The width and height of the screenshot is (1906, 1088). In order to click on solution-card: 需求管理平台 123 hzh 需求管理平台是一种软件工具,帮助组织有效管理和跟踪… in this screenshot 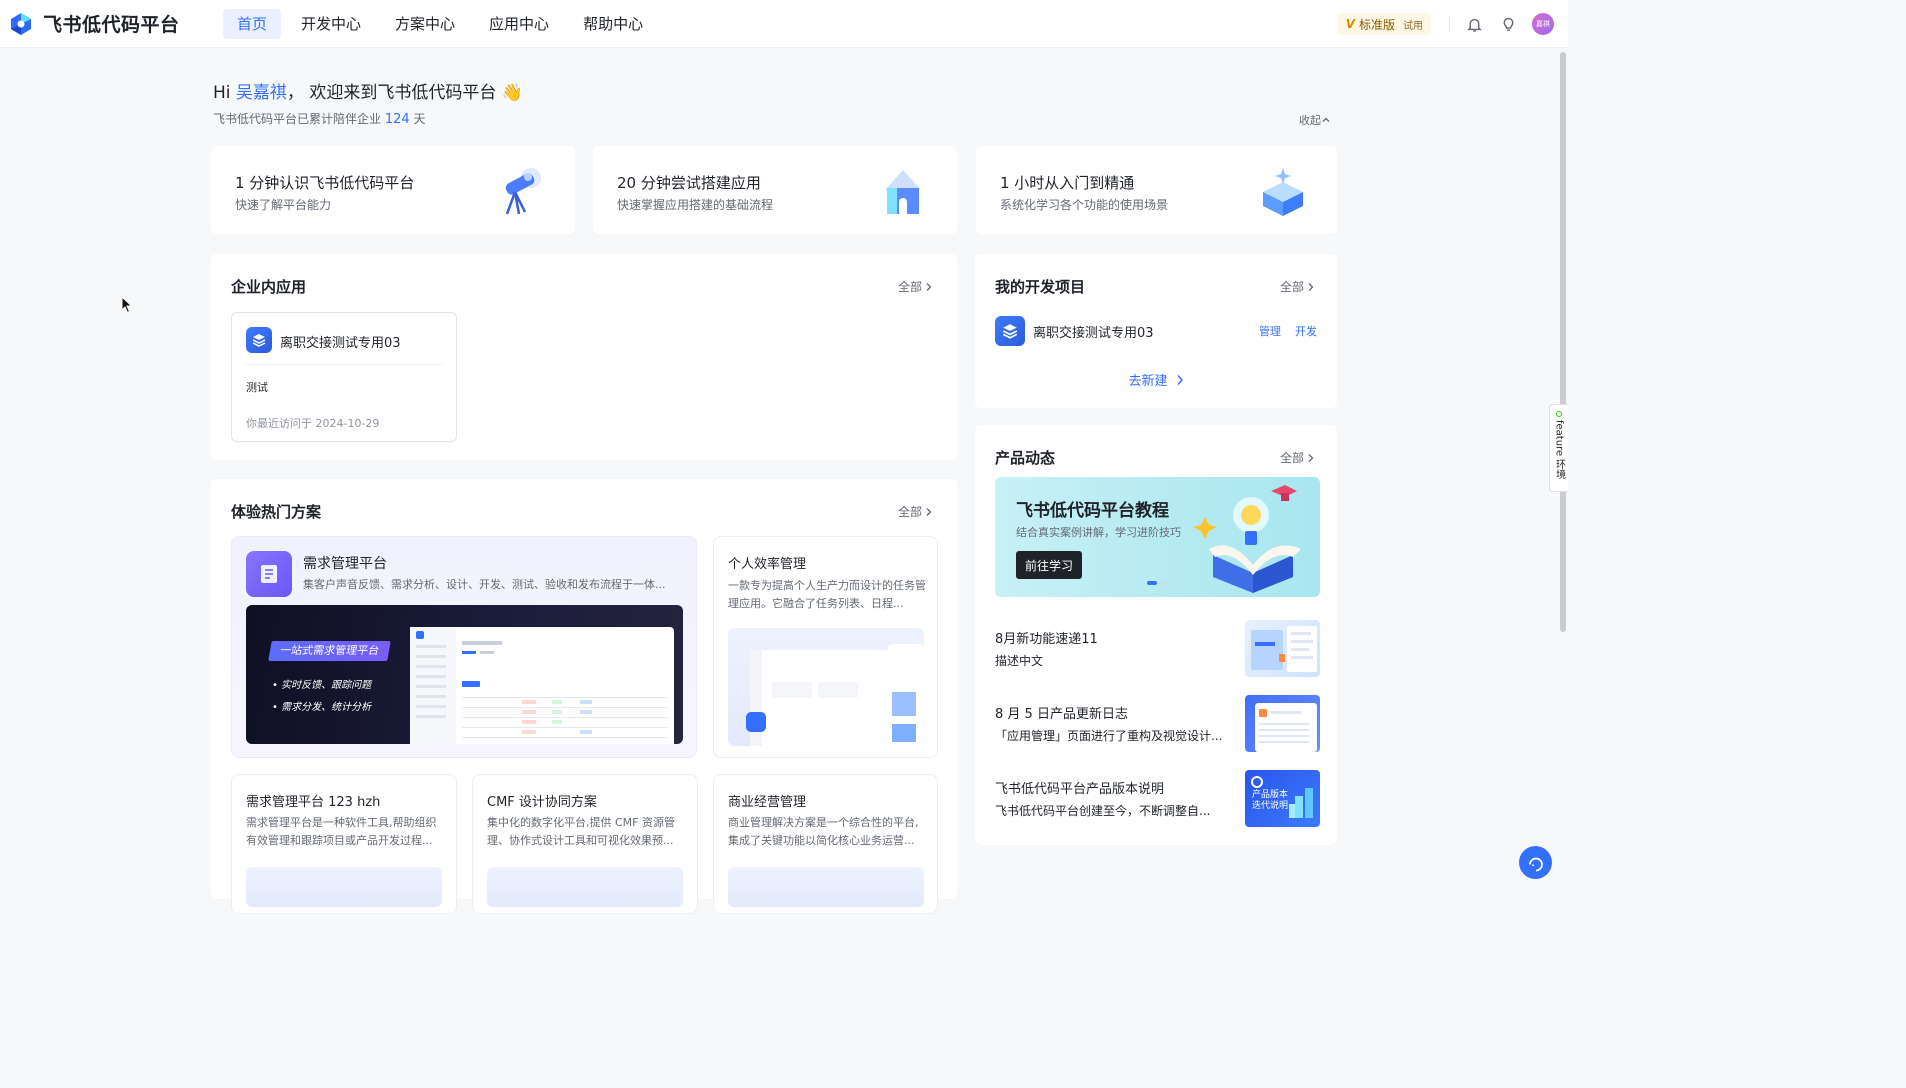, I will do `click(344, 844)`.